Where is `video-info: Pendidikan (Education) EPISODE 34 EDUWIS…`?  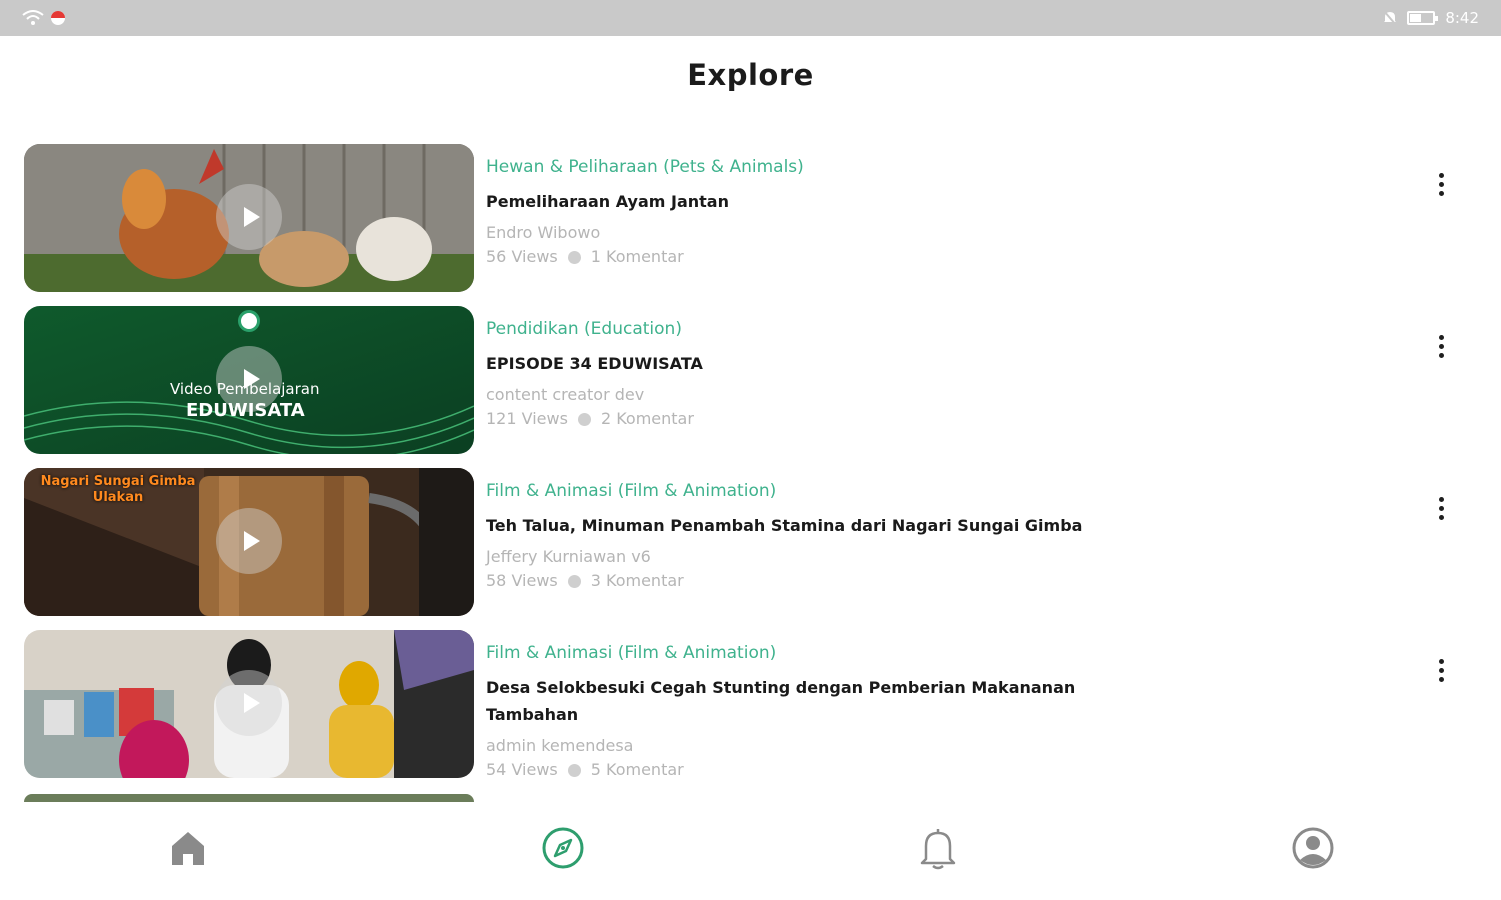
video-info: Pendidikan (Education) EPISODE 34 EDUWIS… is located at coordinates (936, 373).